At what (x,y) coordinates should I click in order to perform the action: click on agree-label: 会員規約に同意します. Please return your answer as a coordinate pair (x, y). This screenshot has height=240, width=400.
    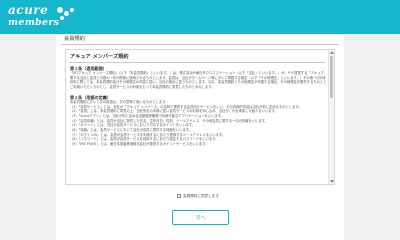
    Looking at the image, I should click on (201, 196).